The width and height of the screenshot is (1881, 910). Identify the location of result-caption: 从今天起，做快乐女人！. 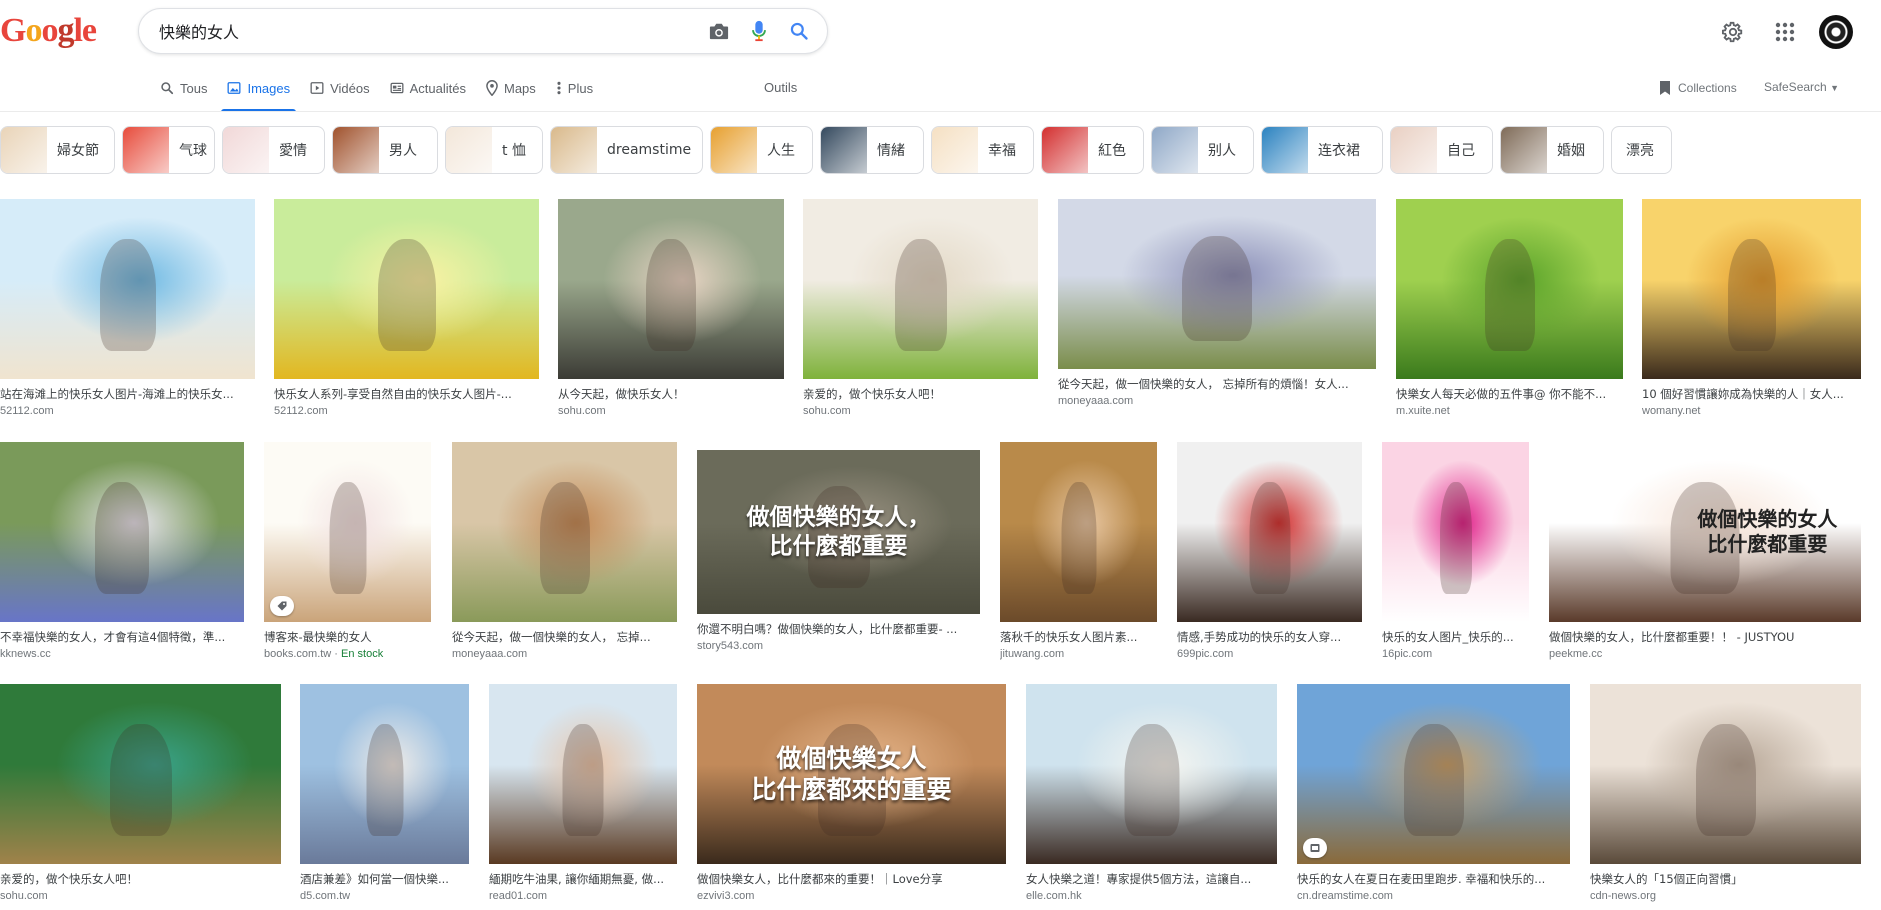
(671, 394).